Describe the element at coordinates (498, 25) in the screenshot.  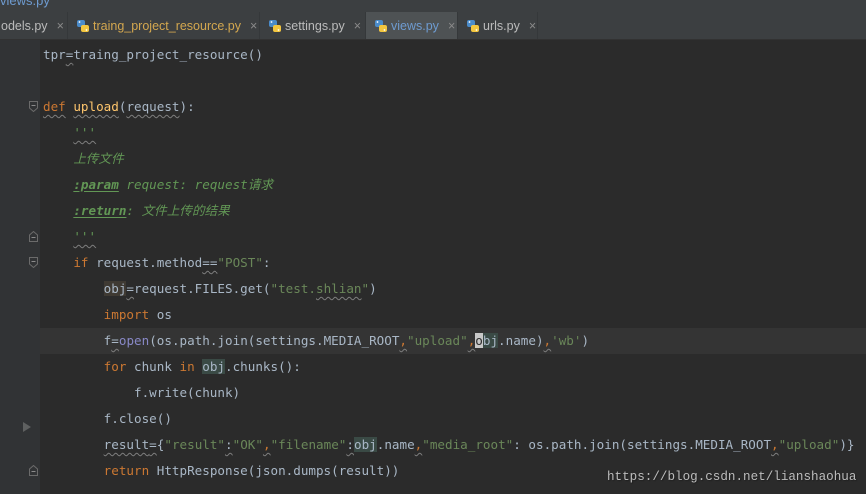
I see `tab-urls-py: urls.py ×` at that location.